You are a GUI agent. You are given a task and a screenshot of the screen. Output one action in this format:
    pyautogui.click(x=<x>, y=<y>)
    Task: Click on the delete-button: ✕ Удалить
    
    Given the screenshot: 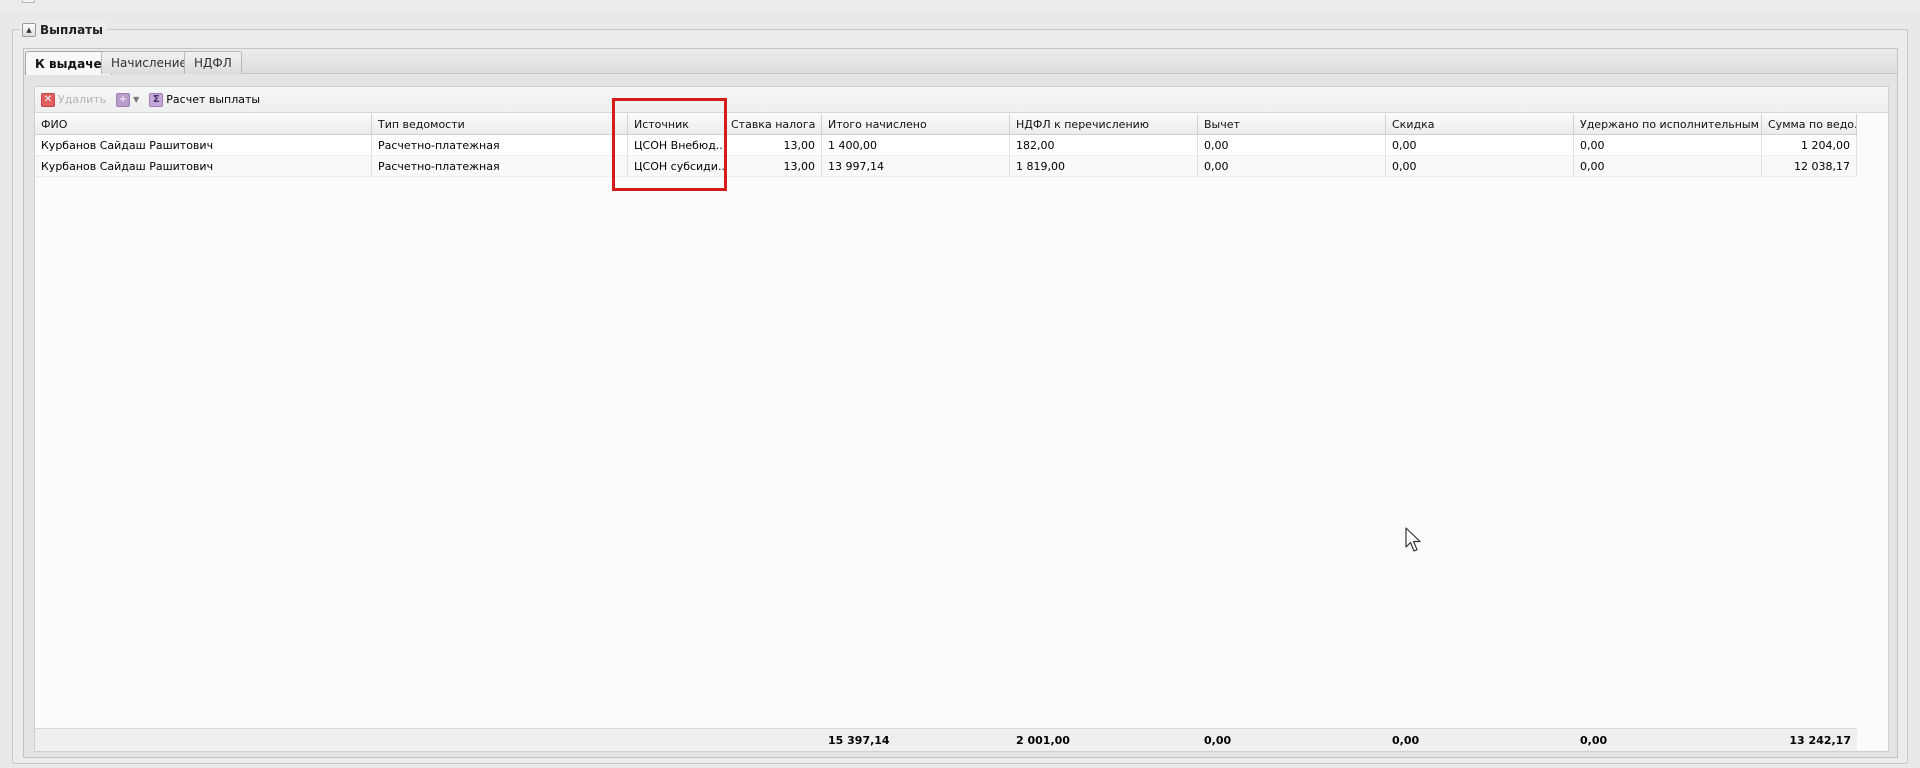 What is the action you would take?
    pyautogui.click(x=73, y=100)
    